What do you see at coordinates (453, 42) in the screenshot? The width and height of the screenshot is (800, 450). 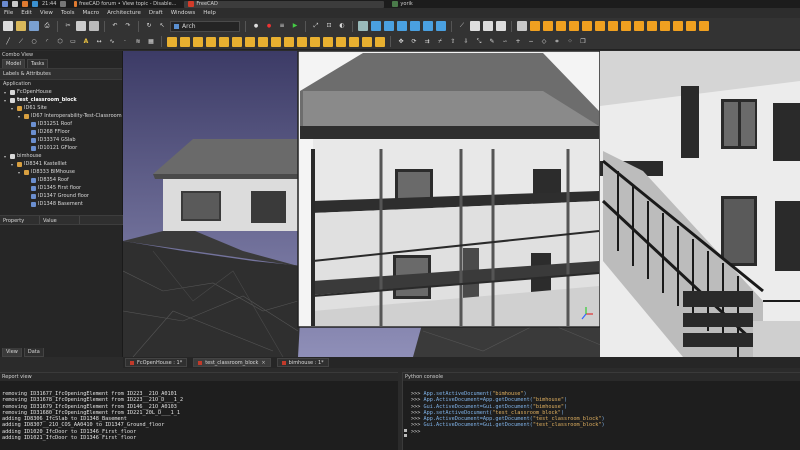 I see `upgrade-tool-icon: ⇧` at bounding box center [453, 42].